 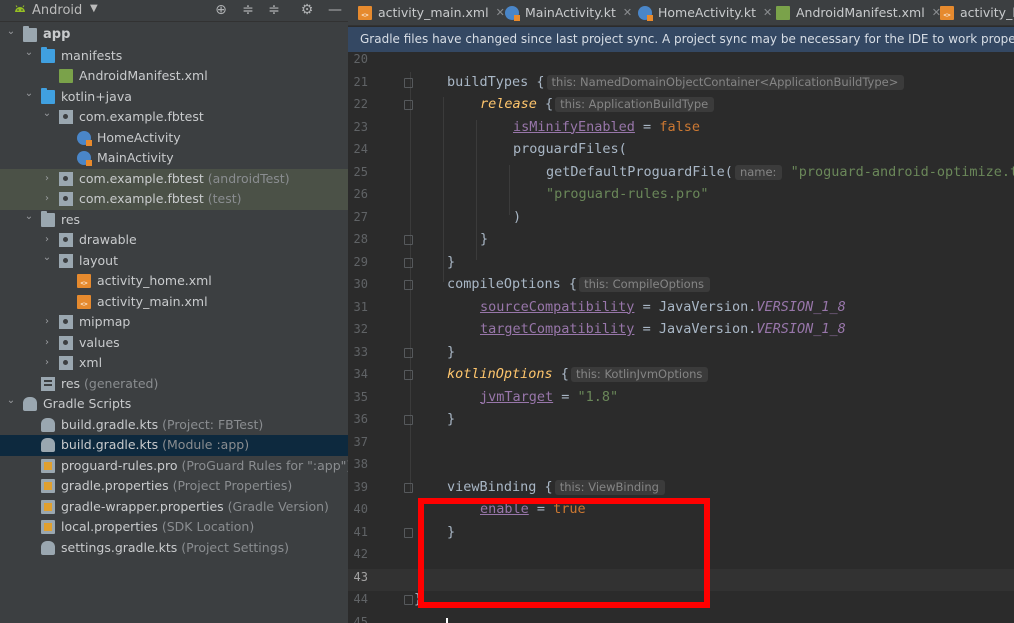 I want to click on code-text: ), so click(x=517, y=217).